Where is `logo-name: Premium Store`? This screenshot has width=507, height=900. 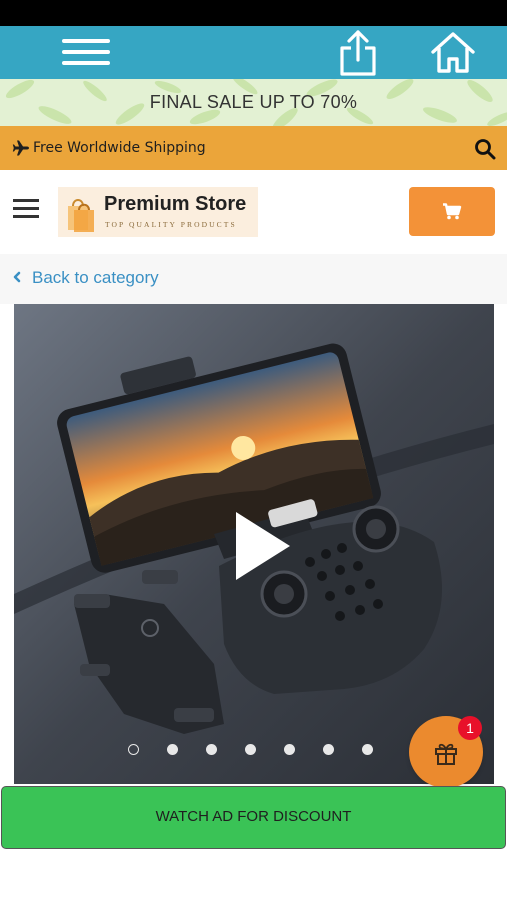
logo-name: Premium Store is located at coordinates (175, 204).